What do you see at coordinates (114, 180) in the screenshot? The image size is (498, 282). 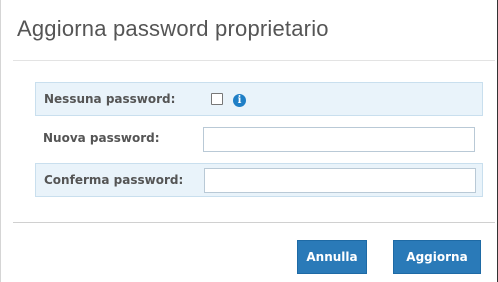 I see `confirm-password-label: Conferma password:` at bounding box center [114, 180].